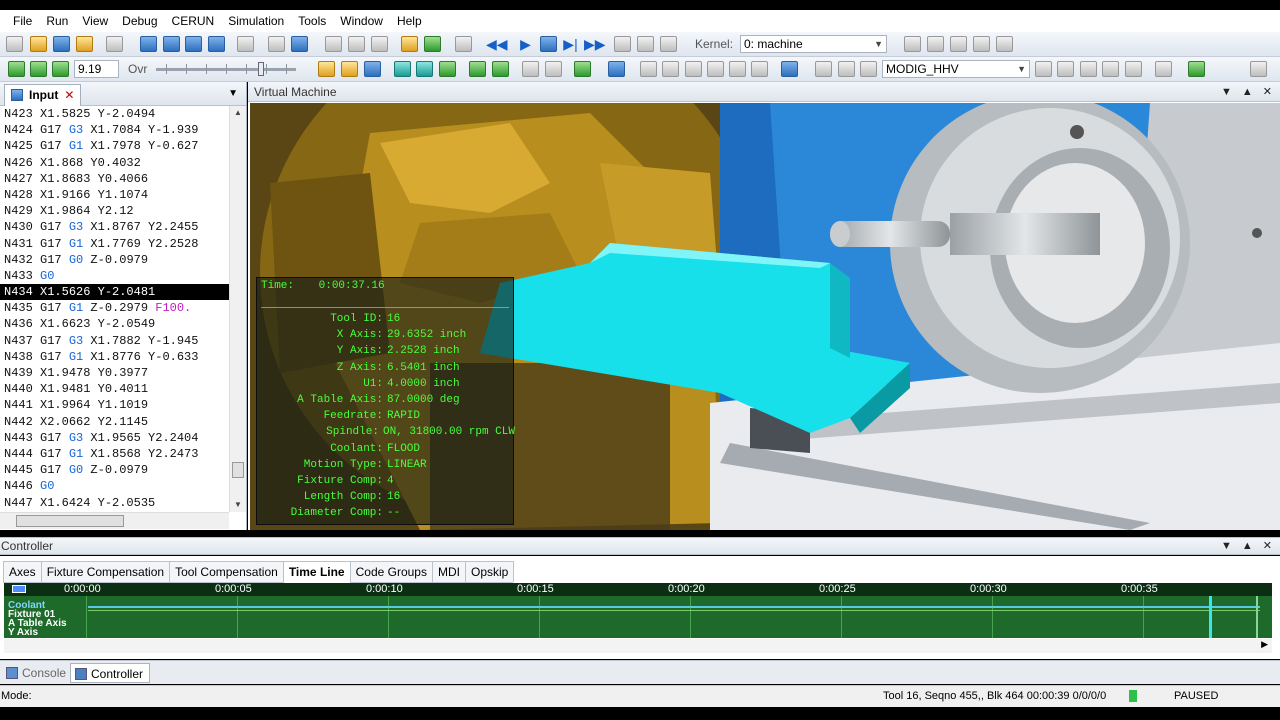 The height and width of the screenshot is (720, 1280). I want to click on binoculars3-icon, so click(668, 44).